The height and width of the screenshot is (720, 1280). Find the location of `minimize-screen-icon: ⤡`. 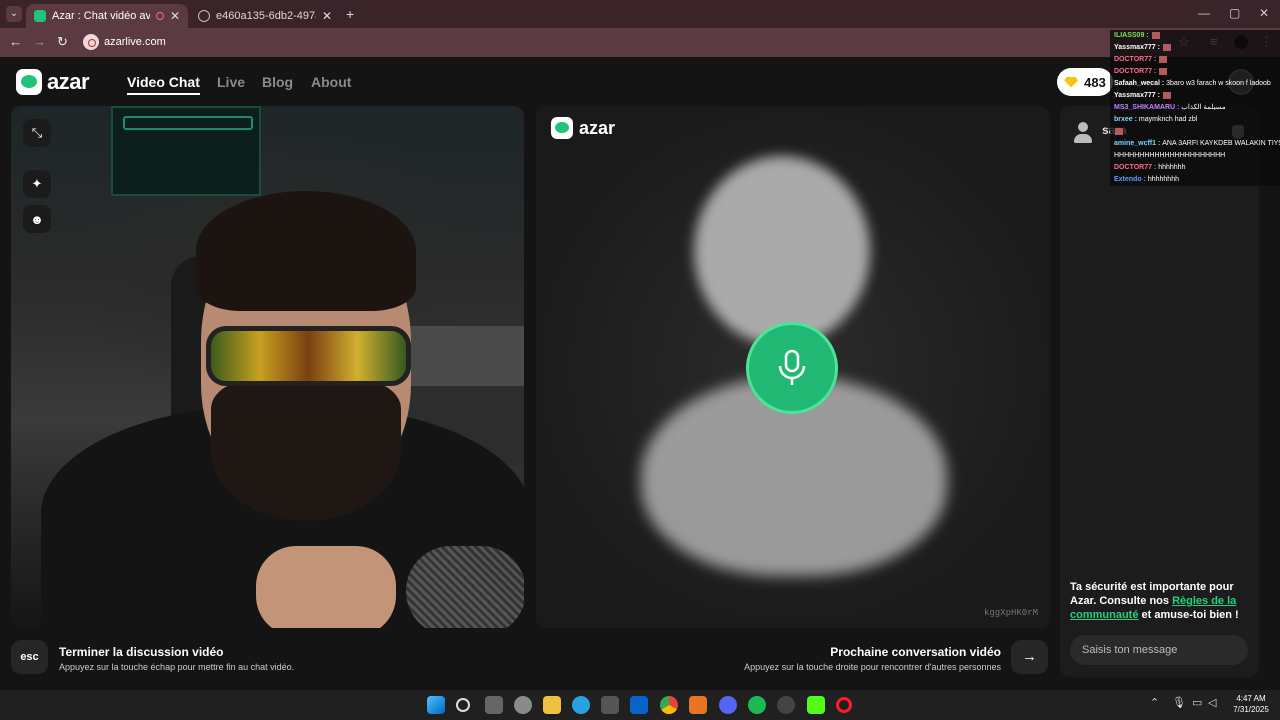

minimize-screen-icon: ⤡ is located at coordinates (37, 133).